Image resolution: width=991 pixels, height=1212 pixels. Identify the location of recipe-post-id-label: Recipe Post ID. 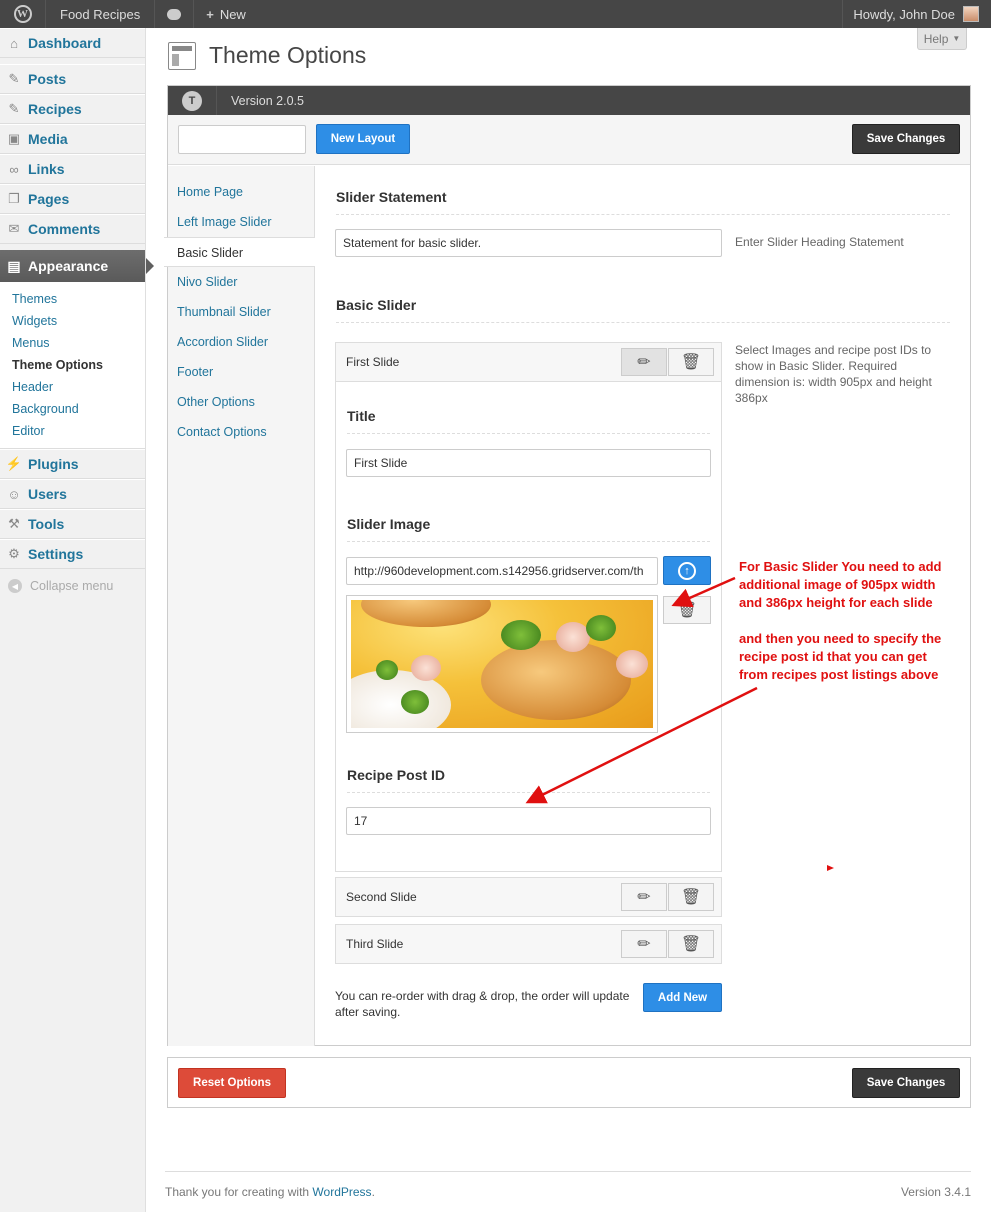
(396, 775).